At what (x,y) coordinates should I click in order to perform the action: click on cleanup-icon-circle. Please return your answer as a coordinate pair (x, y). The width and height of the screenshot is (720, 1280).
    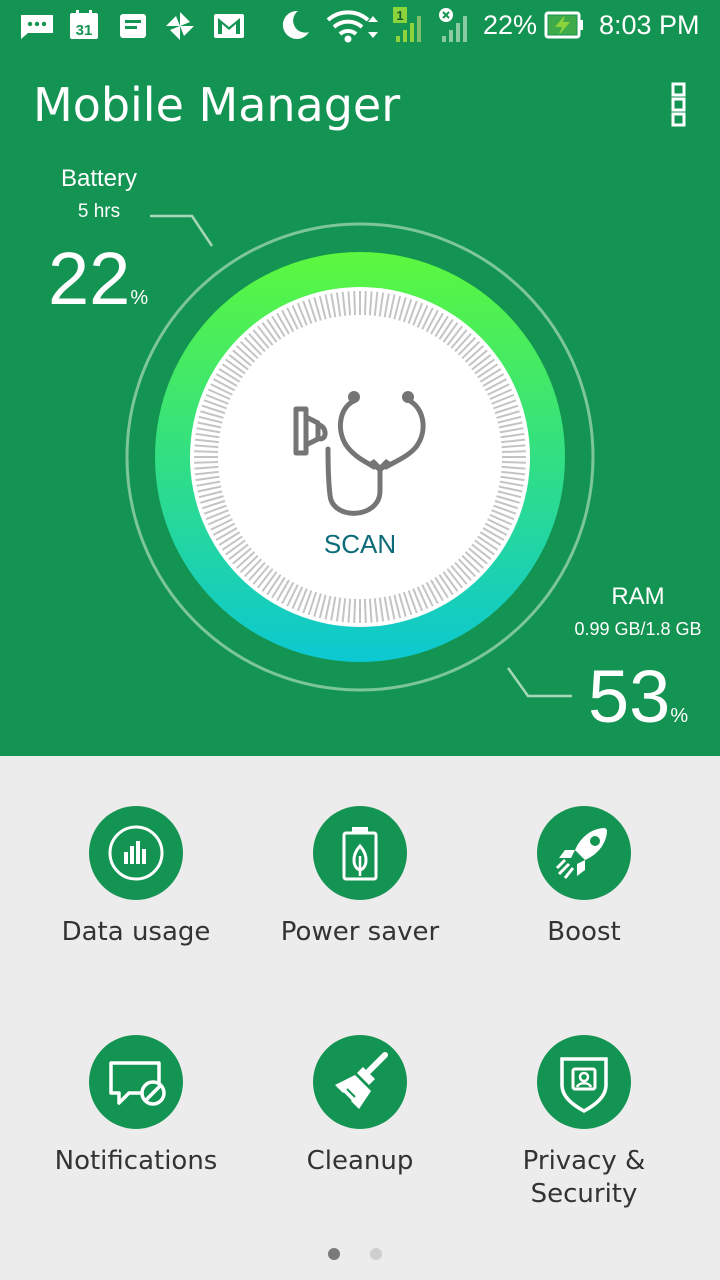
    Looking at the image, I should click on (360, 1082).